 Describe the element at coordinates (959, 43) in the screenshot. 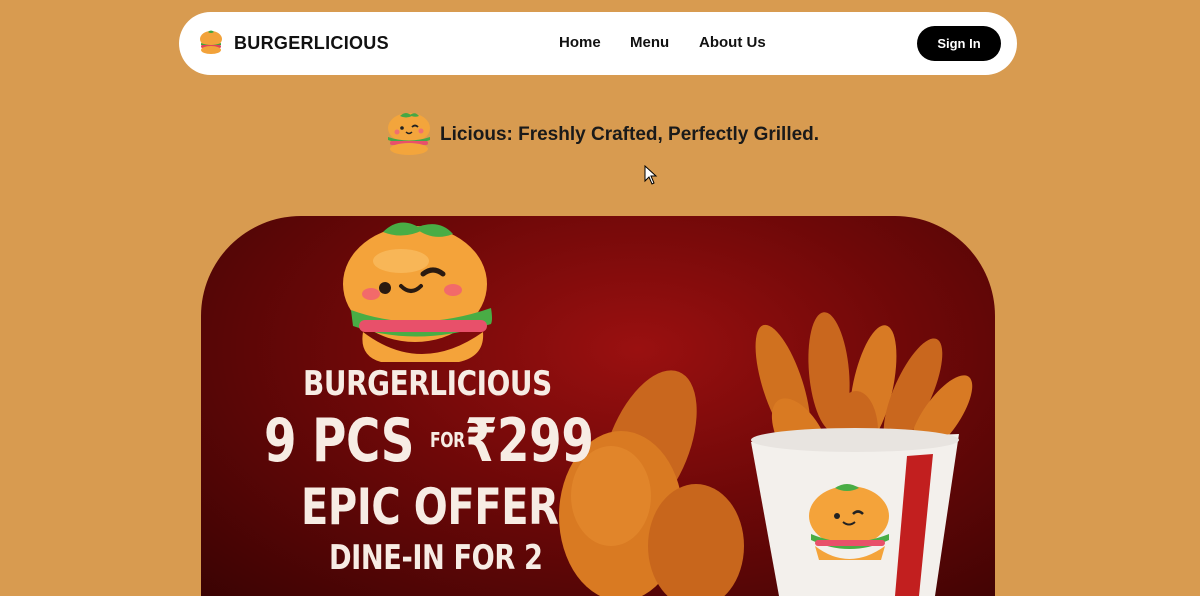

I see `sign-in-button: Sign In` at that location.